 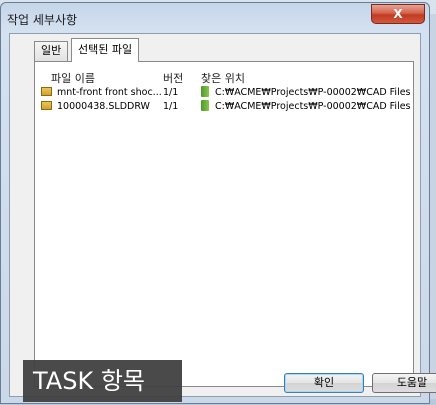 I want to click on column-header-location: 찾은 위치, so click(x=223, y=78).